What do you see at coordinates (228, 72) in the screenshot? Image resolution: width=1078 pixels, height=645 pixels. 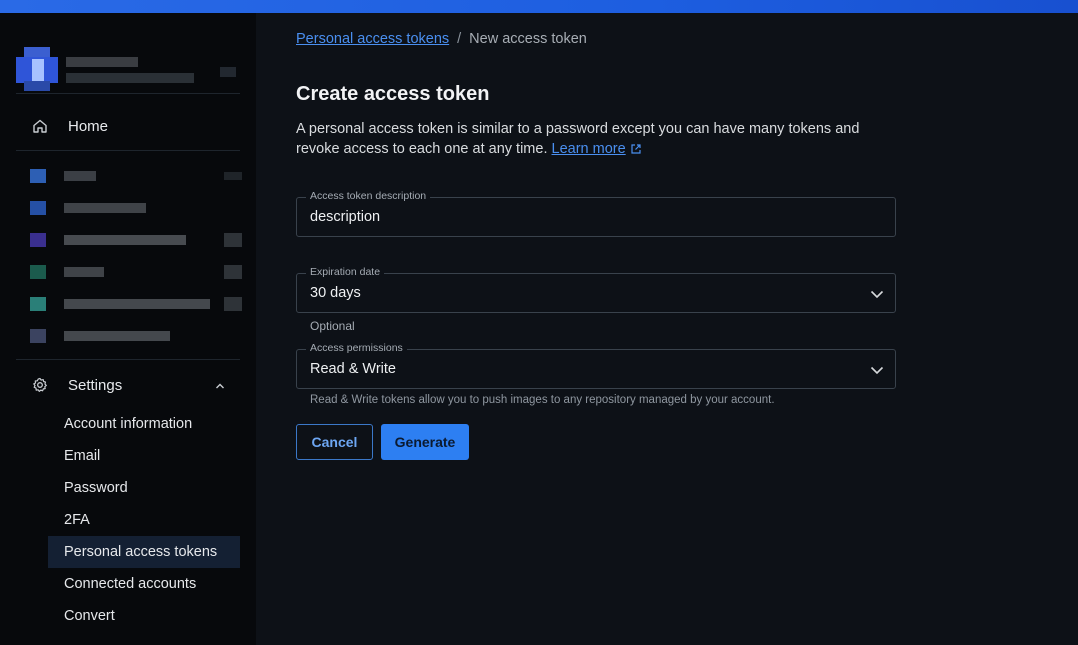 I see `account-badge-redacted` at bounding box center [228, 72].